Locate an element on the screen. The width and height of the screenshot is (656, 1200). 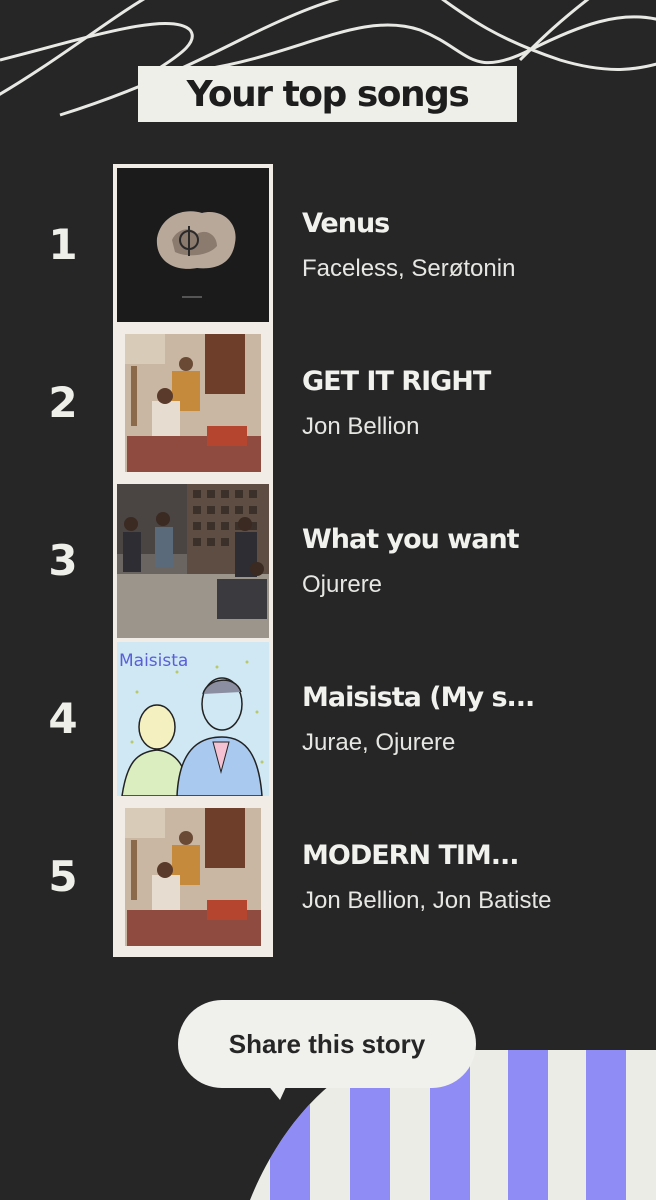
album-cover-modern-times is located at coordinates (193, 877).